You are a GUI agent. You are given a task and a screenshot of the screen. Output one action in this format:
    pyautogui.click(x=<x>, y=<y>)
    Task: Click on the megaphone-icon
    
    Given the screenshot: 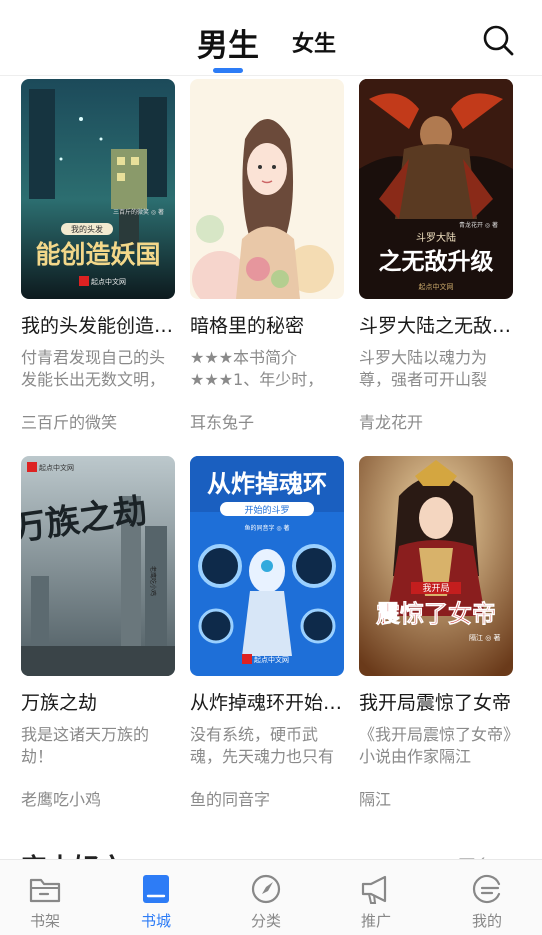 What is the action you would take?
    pyautogui.click(x=374, y=889)
    